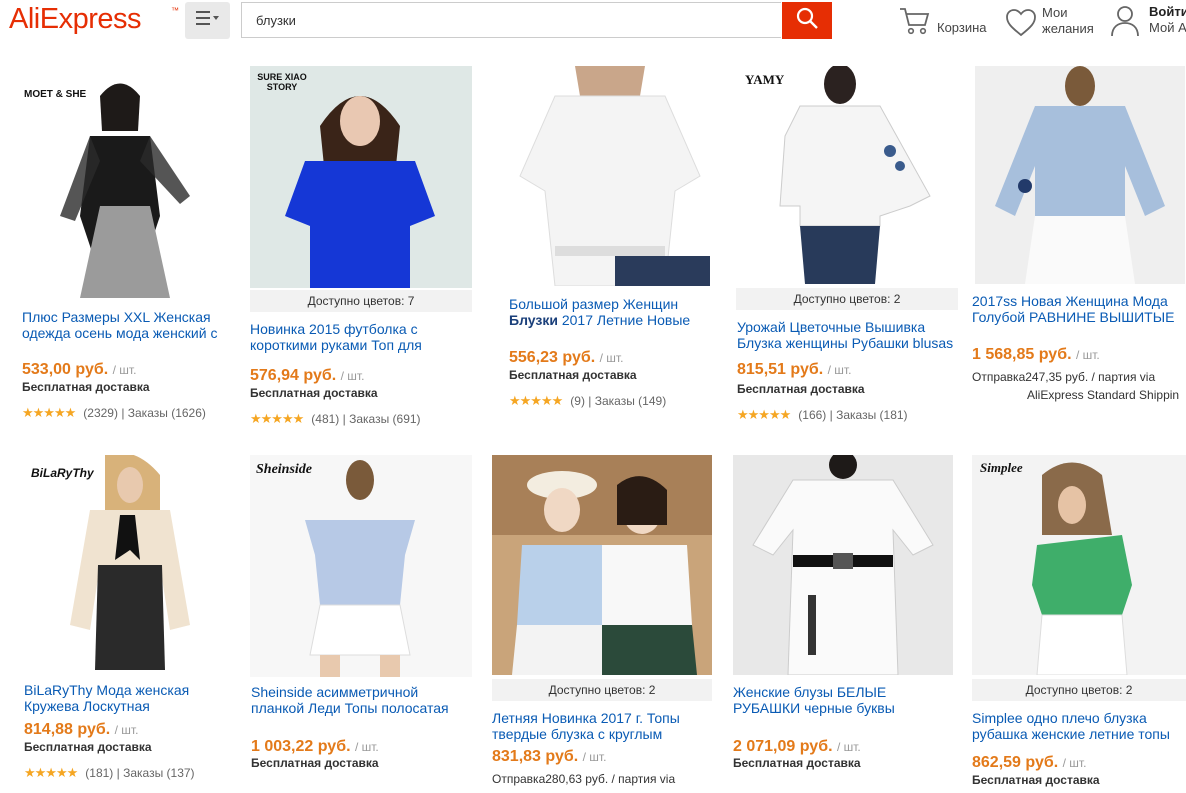 This screenshot has height=793, width=1186. Describe the element at coordinates (869, 415) in the screenshot. I see `order-count: | Заказы (181)` at that location.